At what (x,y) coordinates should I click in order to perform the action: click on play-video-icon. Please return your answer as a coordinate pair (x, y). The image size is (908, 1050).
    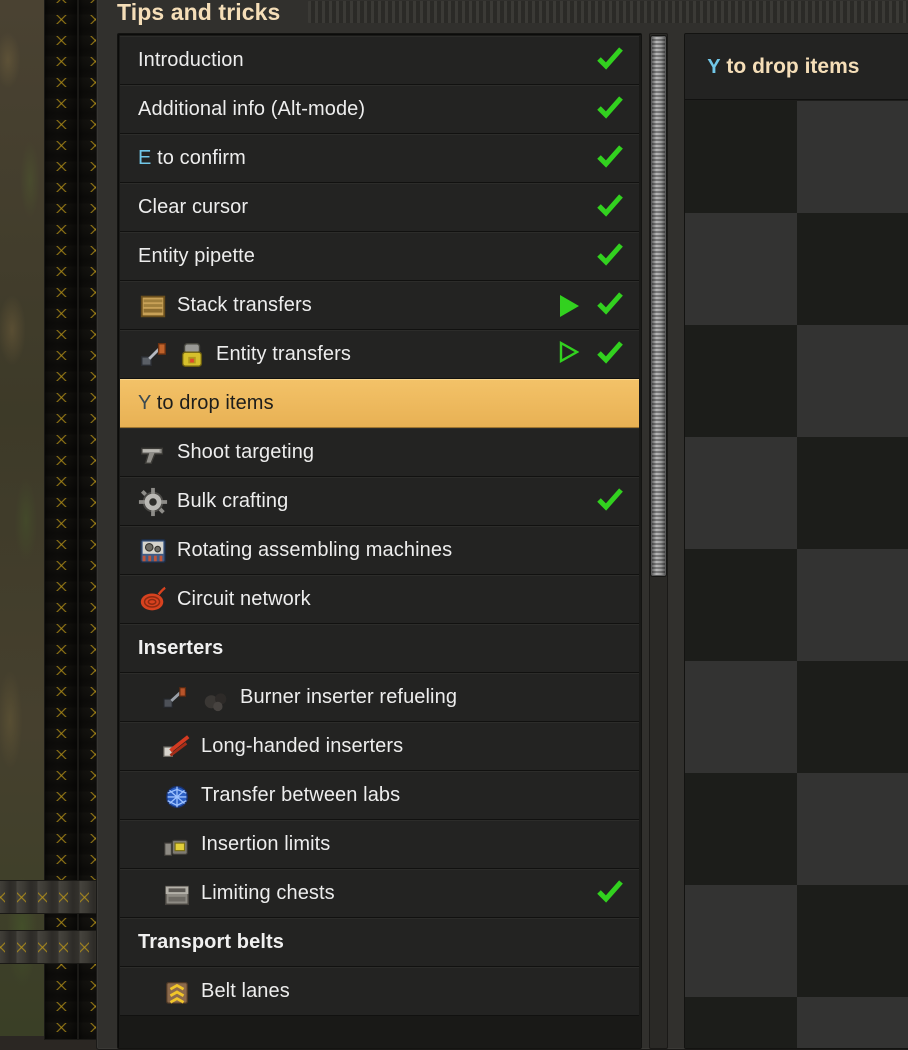
    Looking at the image, I should click on (569, 306).